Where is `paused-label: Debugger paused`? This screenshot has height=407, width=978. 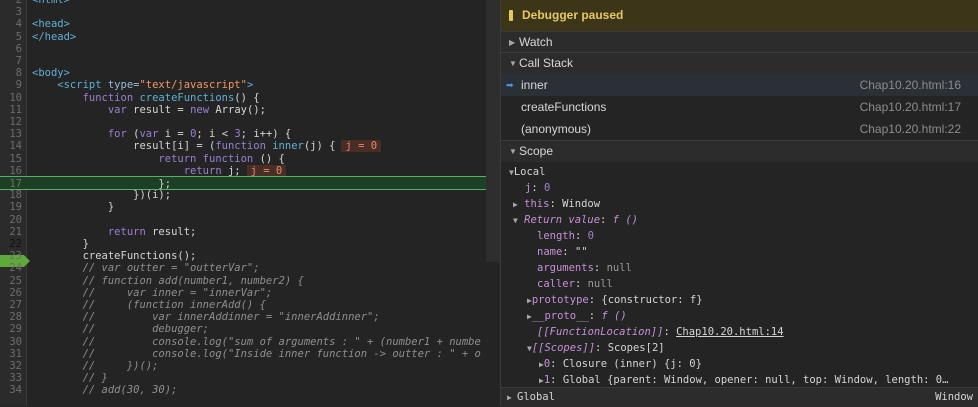
paused-label: Debugger paused is located at coordinates (573, 15).